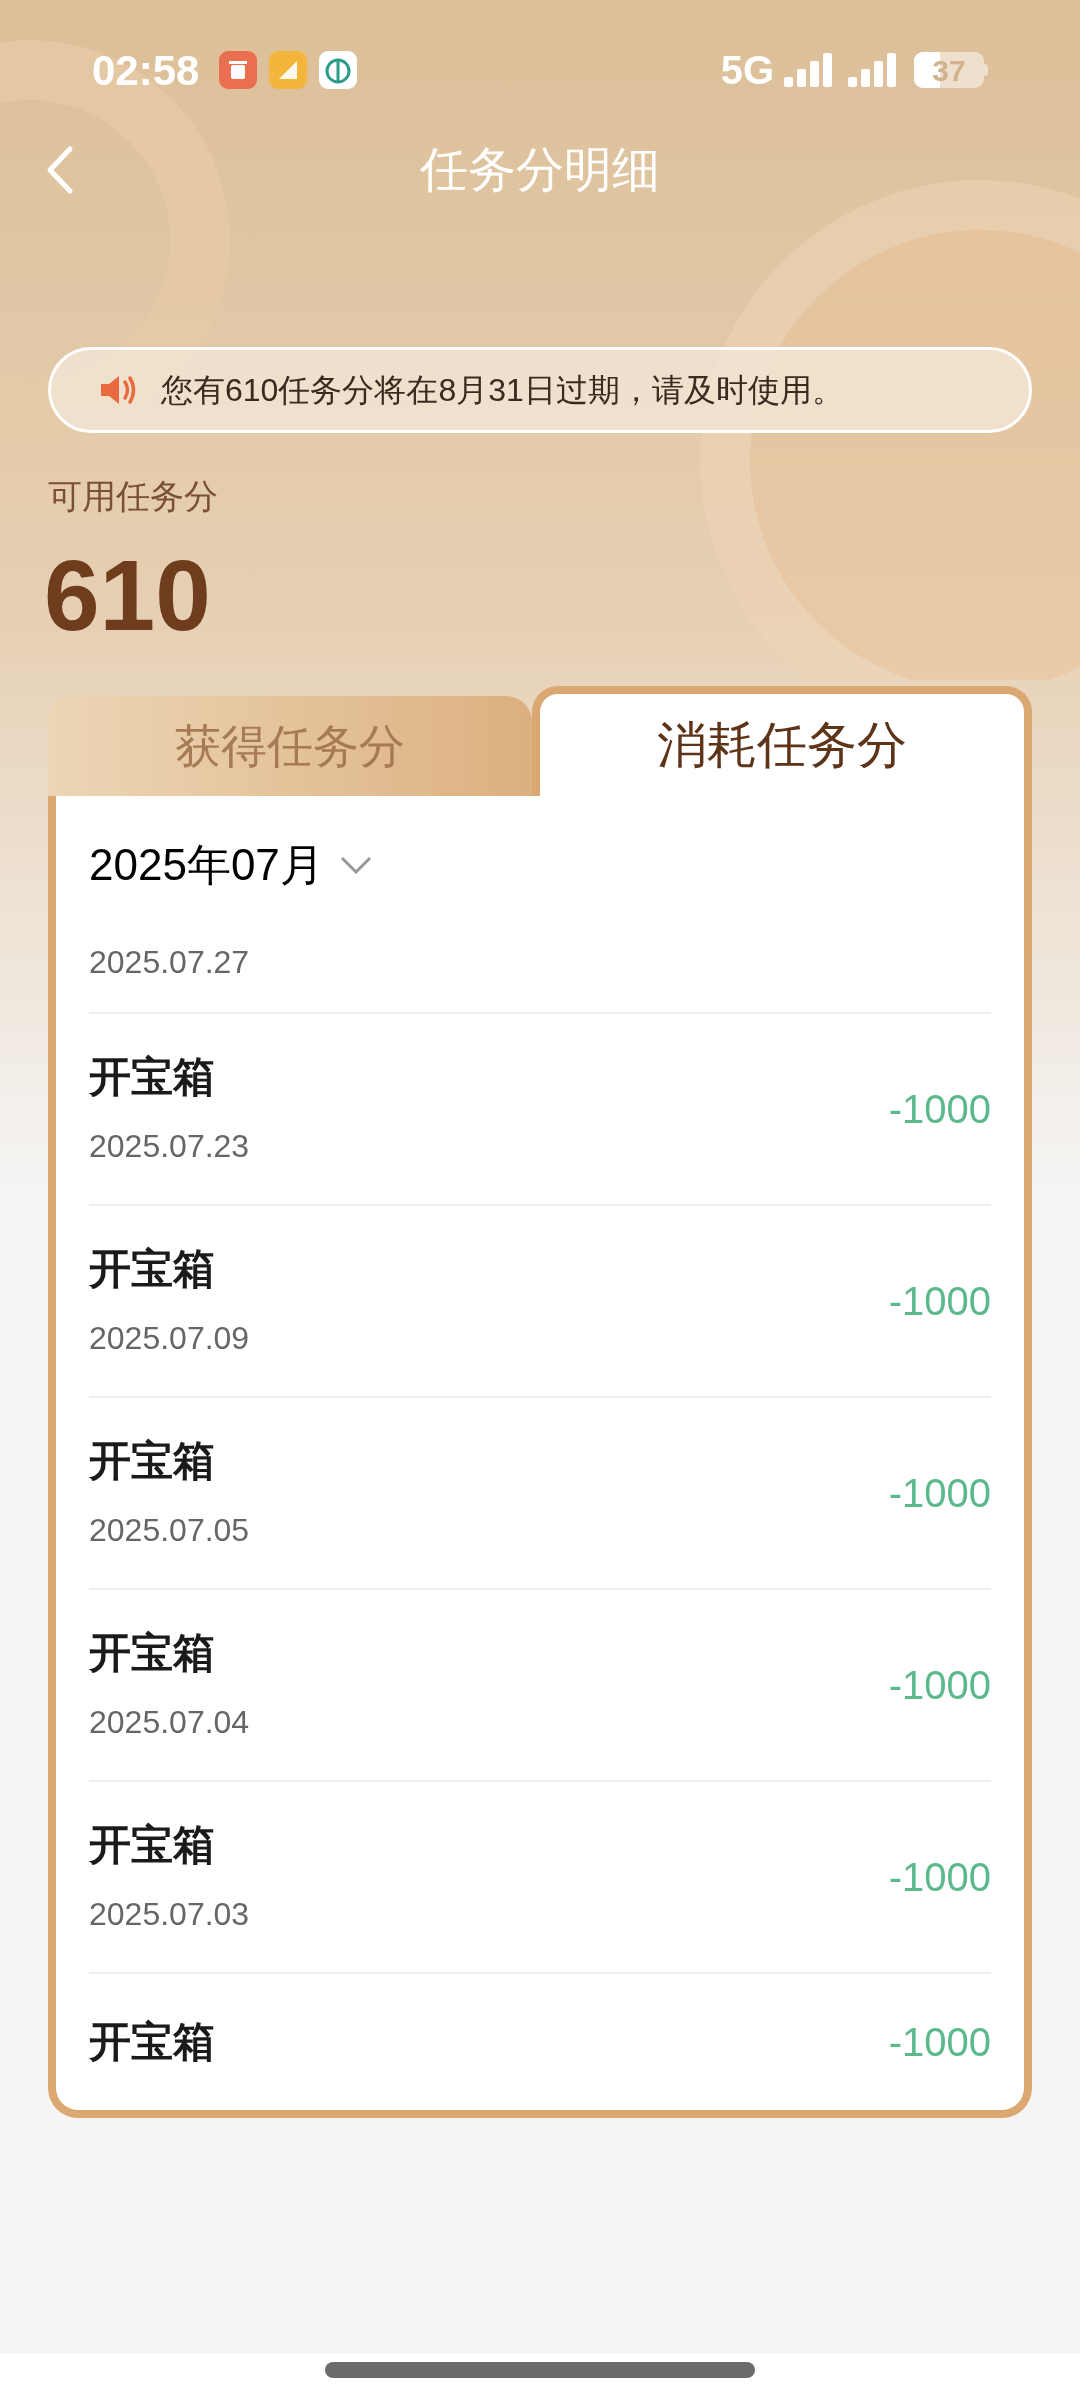 This screenshot has width=1080, height=2400. What do you see at coordinates (169, 1530) in the screenshot?
I see `record-date: 2025.07.05` at bounding box center [169, 1530].